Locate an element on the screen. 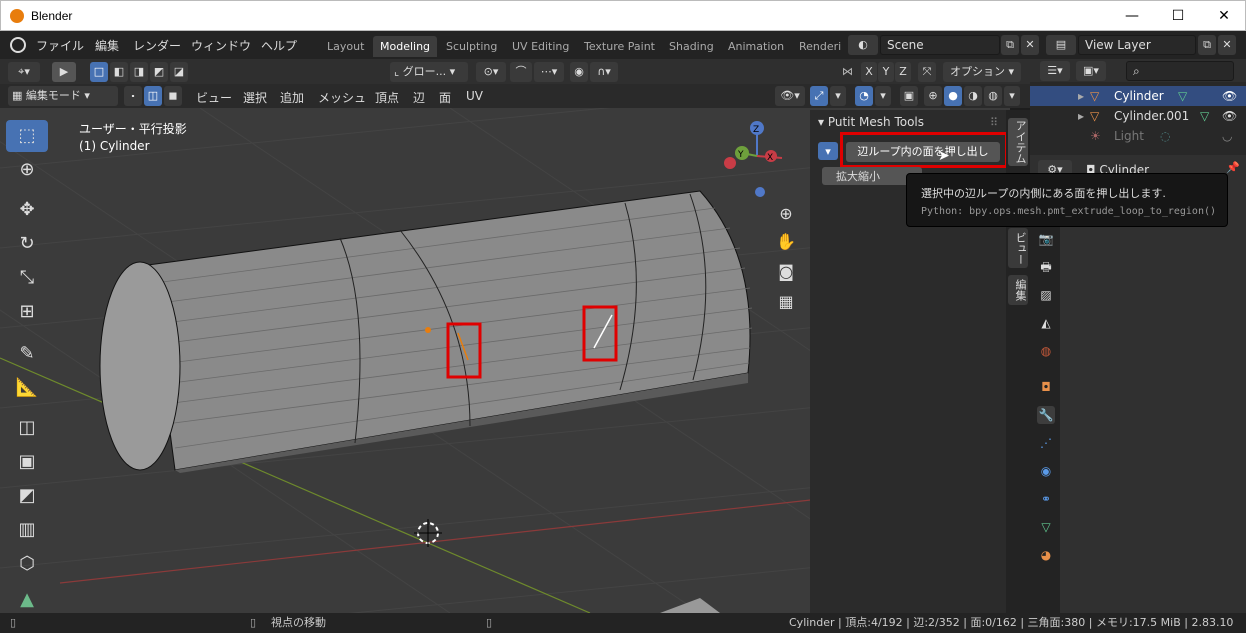  mirror-z-toggle: Z is located at coordinates (903, 72).